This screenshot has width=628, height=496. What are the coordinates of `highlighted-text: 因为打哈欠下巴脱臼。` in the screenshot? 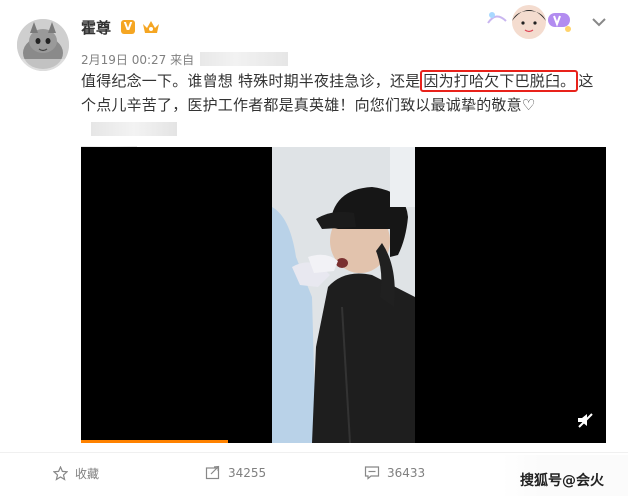 It's located at (499, 81).